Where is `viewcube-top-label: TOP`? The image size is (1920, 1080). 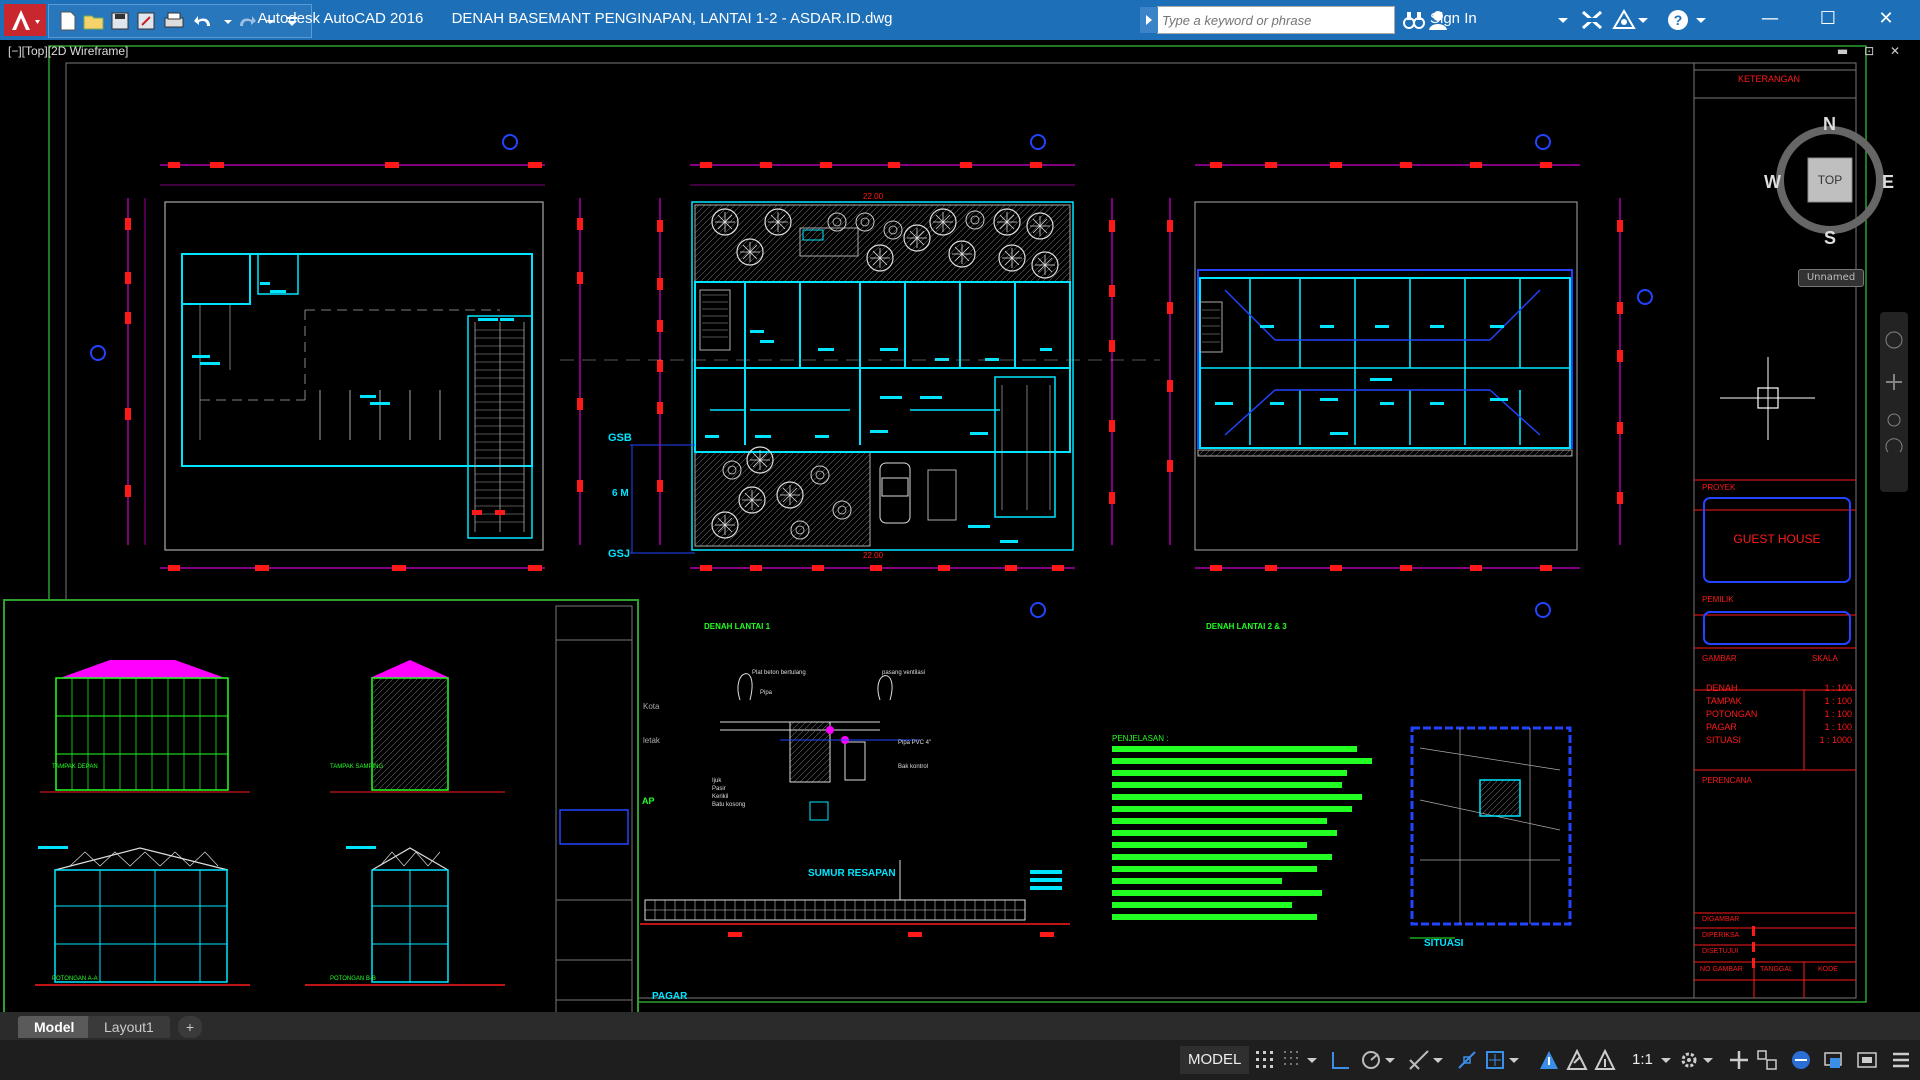 viewcube-top-label: TOP is located at coordinates (1830, 180).